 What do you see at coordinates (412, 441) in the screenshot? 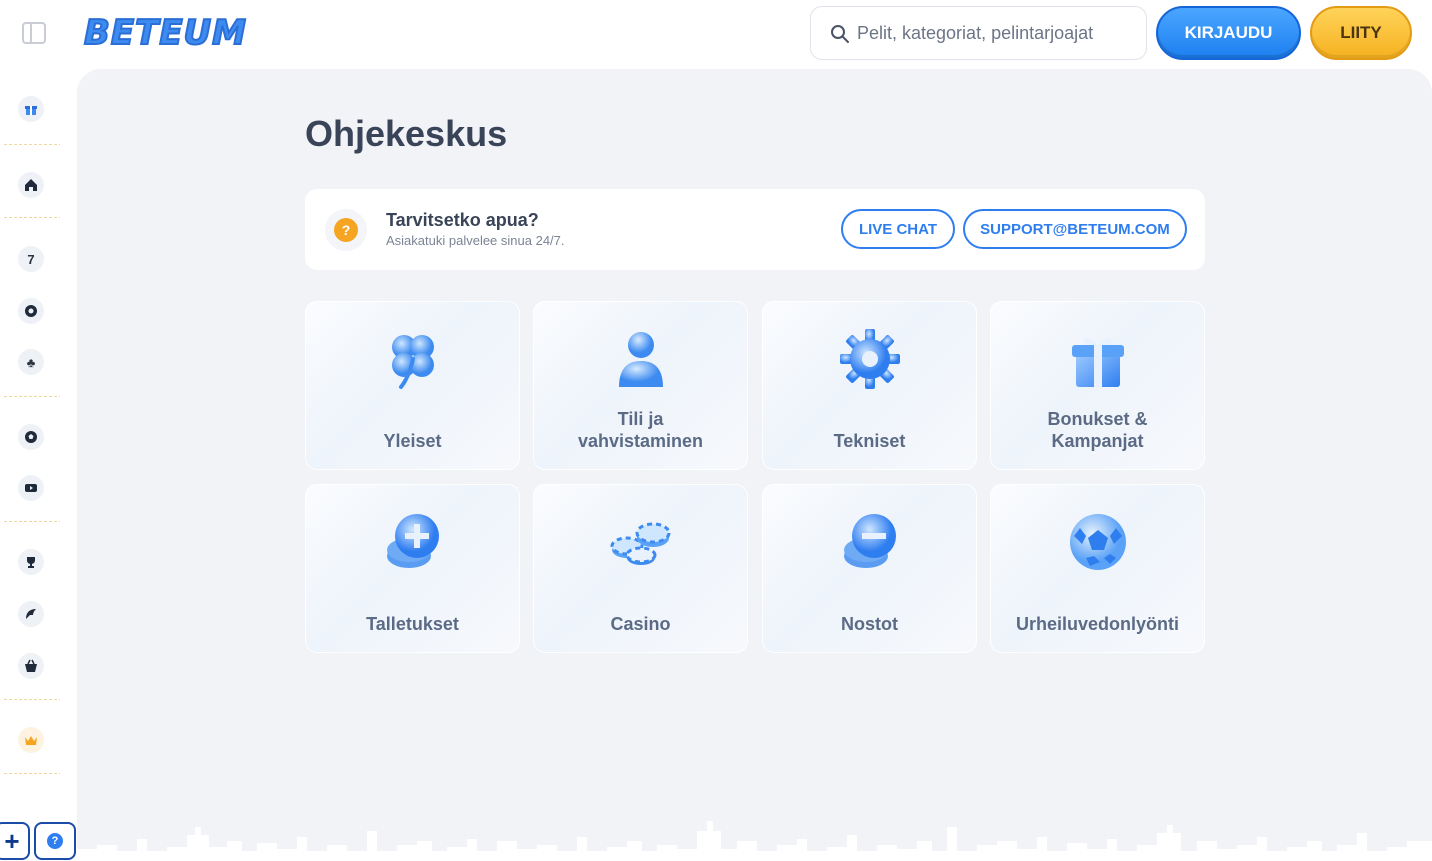
I see `category-label: Yleiset` at bounding box center [412, 441].